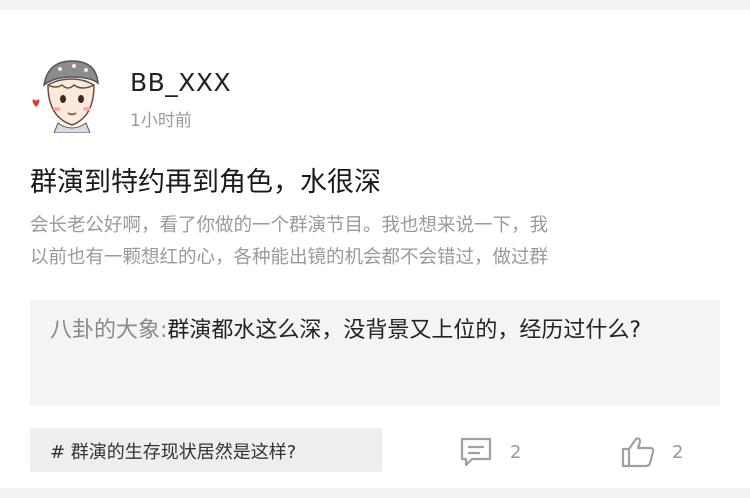 This screenshot has width=750, height=498. Describe the element at coordinates (173, 452) in the screenshot. I see `topic-tag-label: # 群演的生存现状居然是这样?` at that location.